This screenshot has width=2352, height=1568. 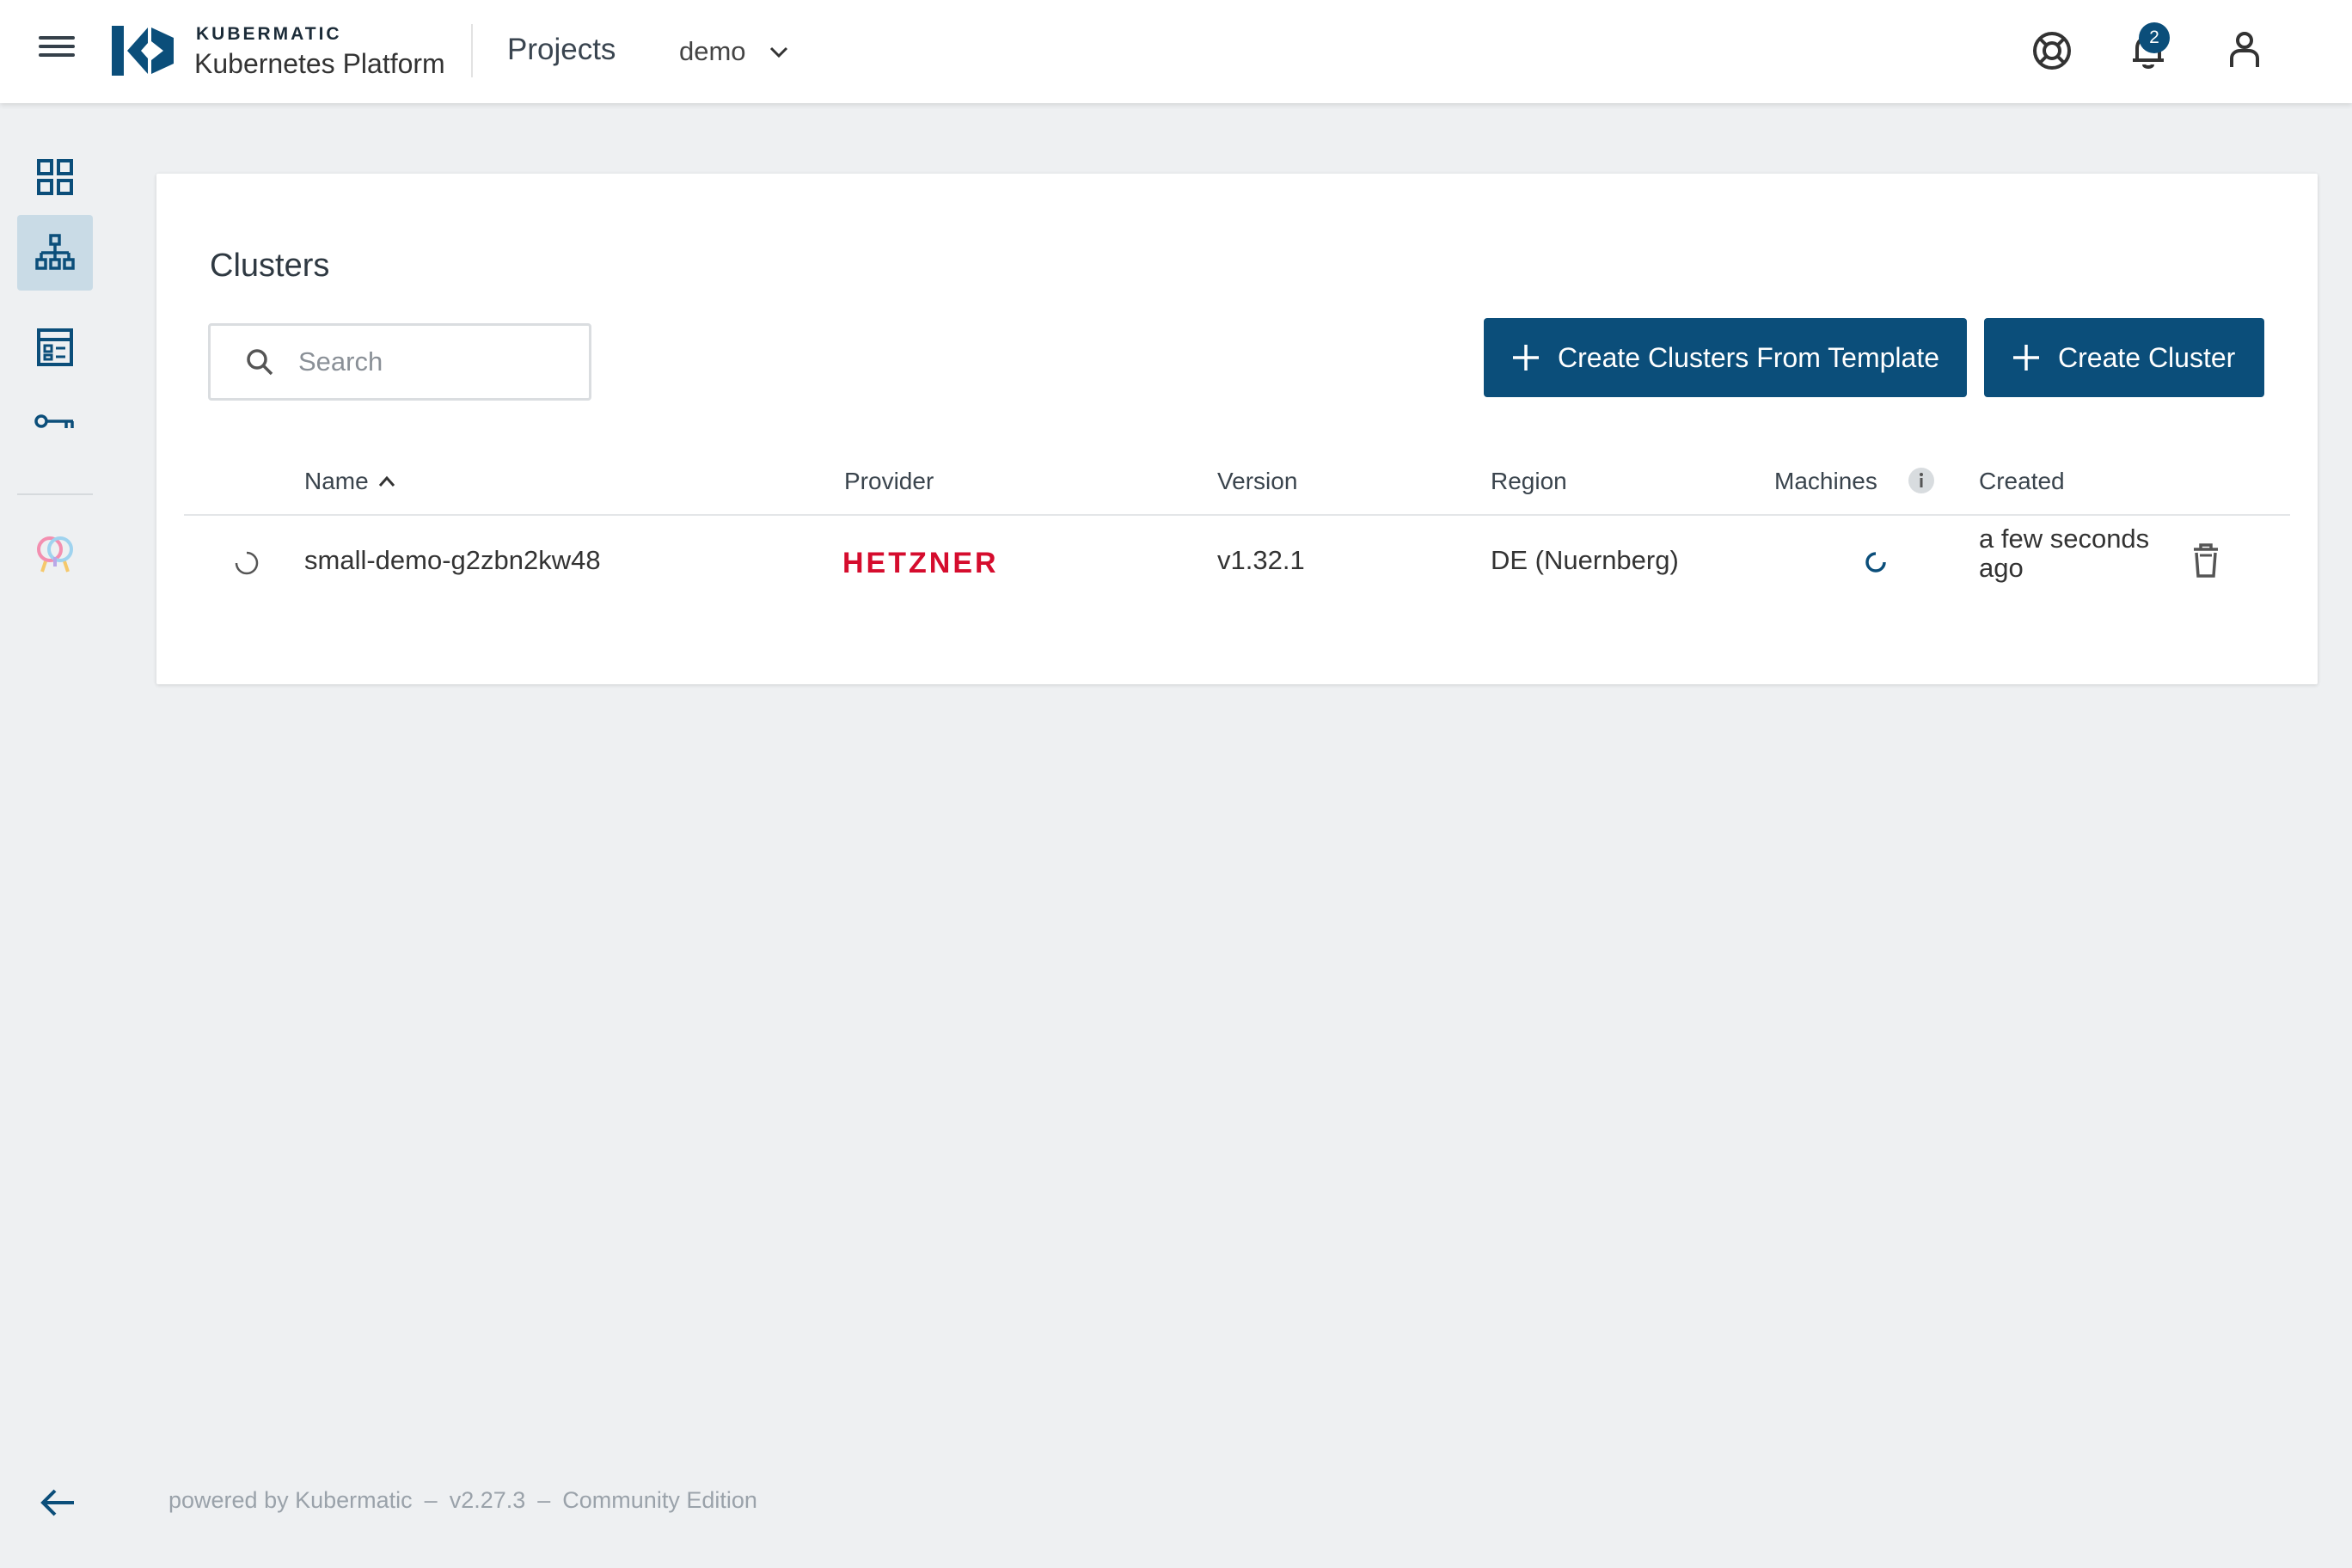 I want to click on column-header-version: Version, so click(x=1257, y=481).